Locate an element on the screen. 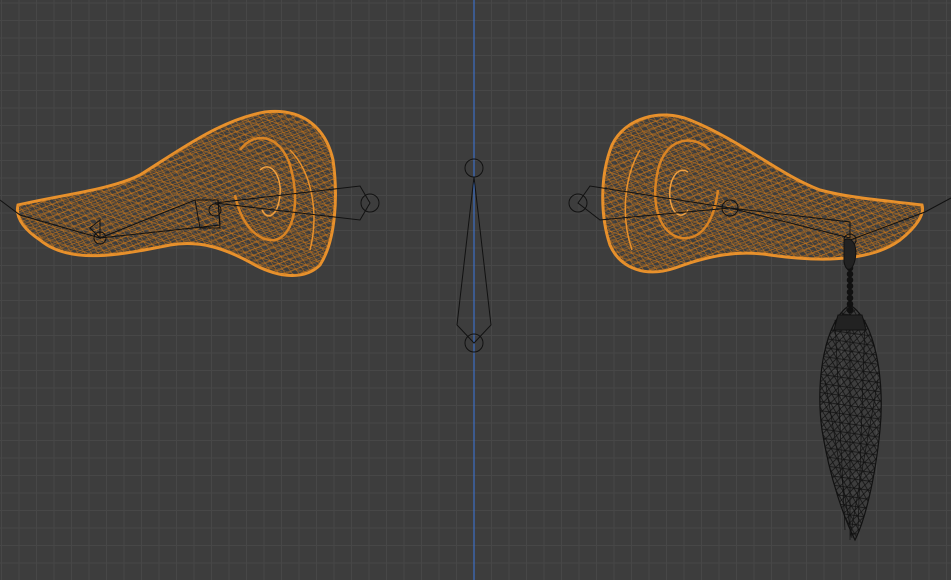 Image resolution: width=951 pixels, height=580 pixels. ear-right-mesh is located at coordinates (763, 193).